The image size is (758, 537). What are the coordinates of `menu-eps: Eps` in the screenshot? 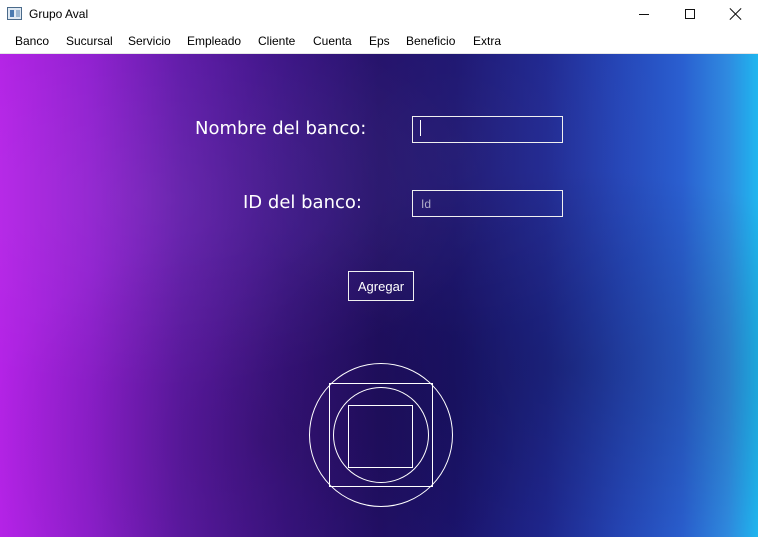 It's located at (379, 41).